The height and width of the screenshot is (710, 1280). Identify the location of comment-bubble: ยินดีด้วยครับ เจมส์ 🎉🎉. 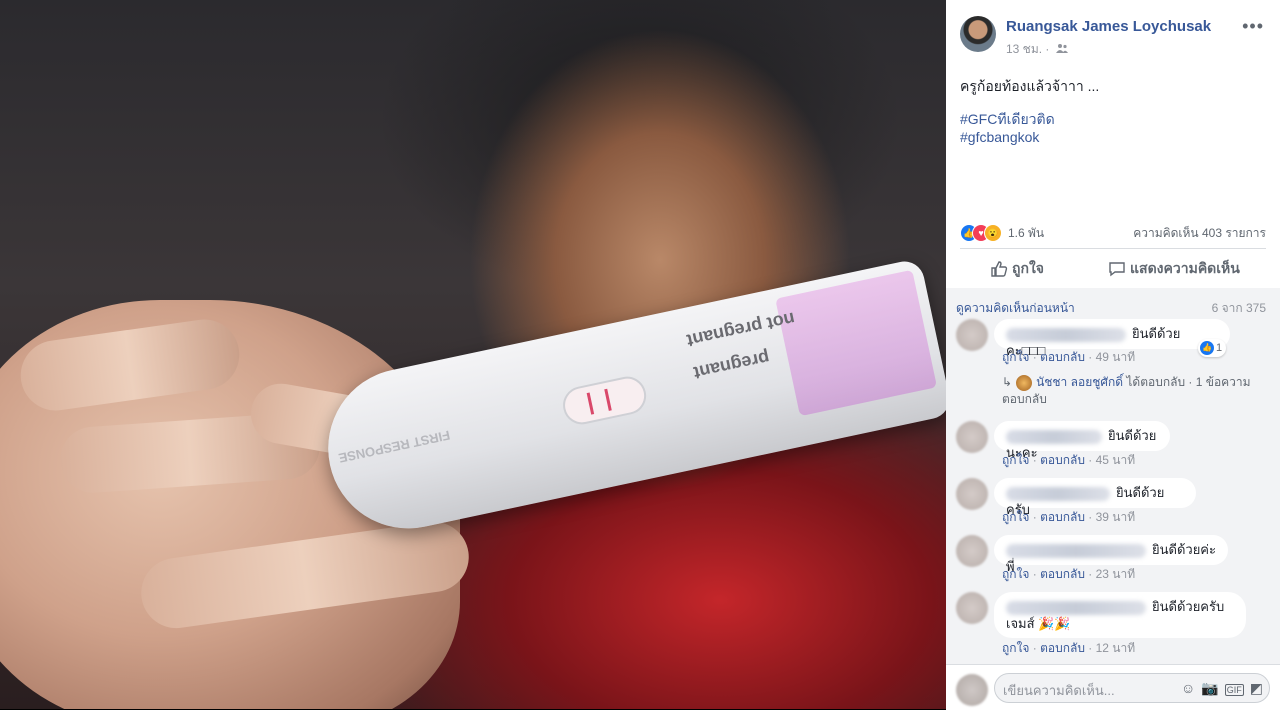
(1120, 615).